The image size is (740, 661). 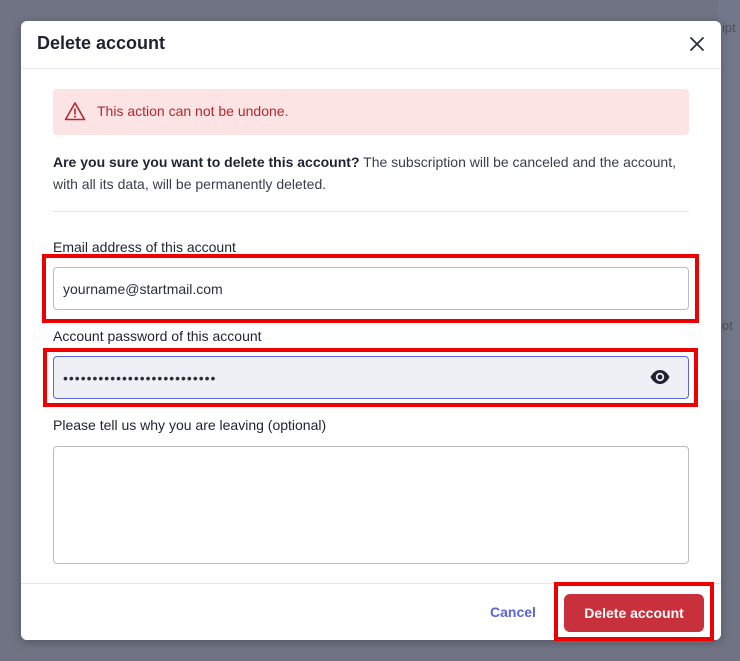 What do you see at coordinates (371, 211) in the screenshot?
I see `divider` at bounding box center [371, 211].